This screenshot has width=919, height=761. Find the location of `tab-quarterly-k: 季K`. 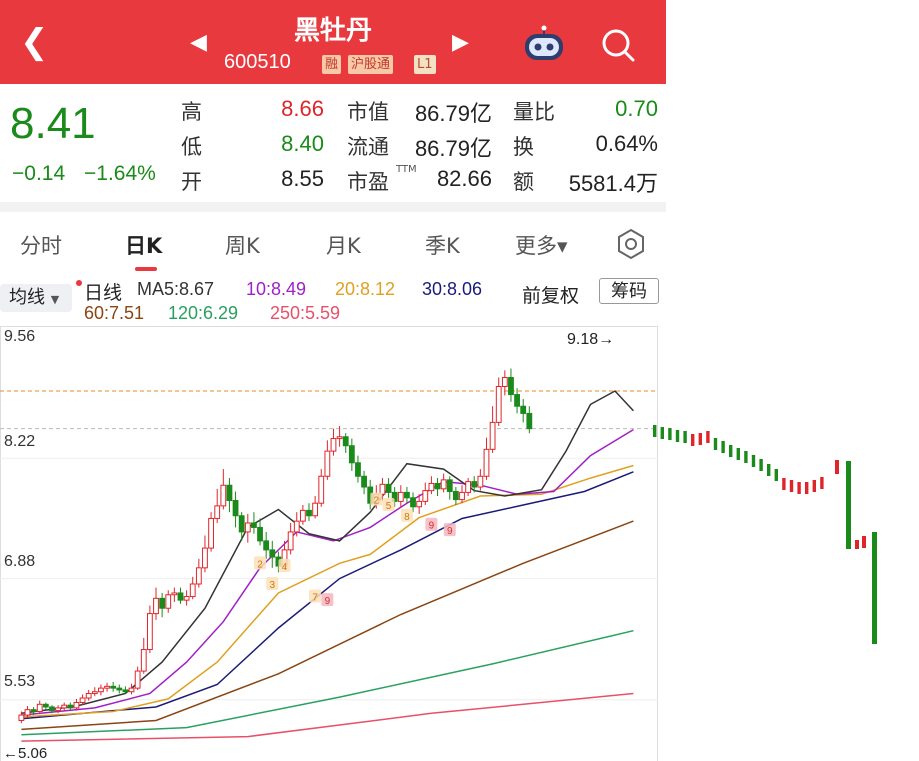

tab-quarterly-k: 季K is located at coordinates (442, 245).